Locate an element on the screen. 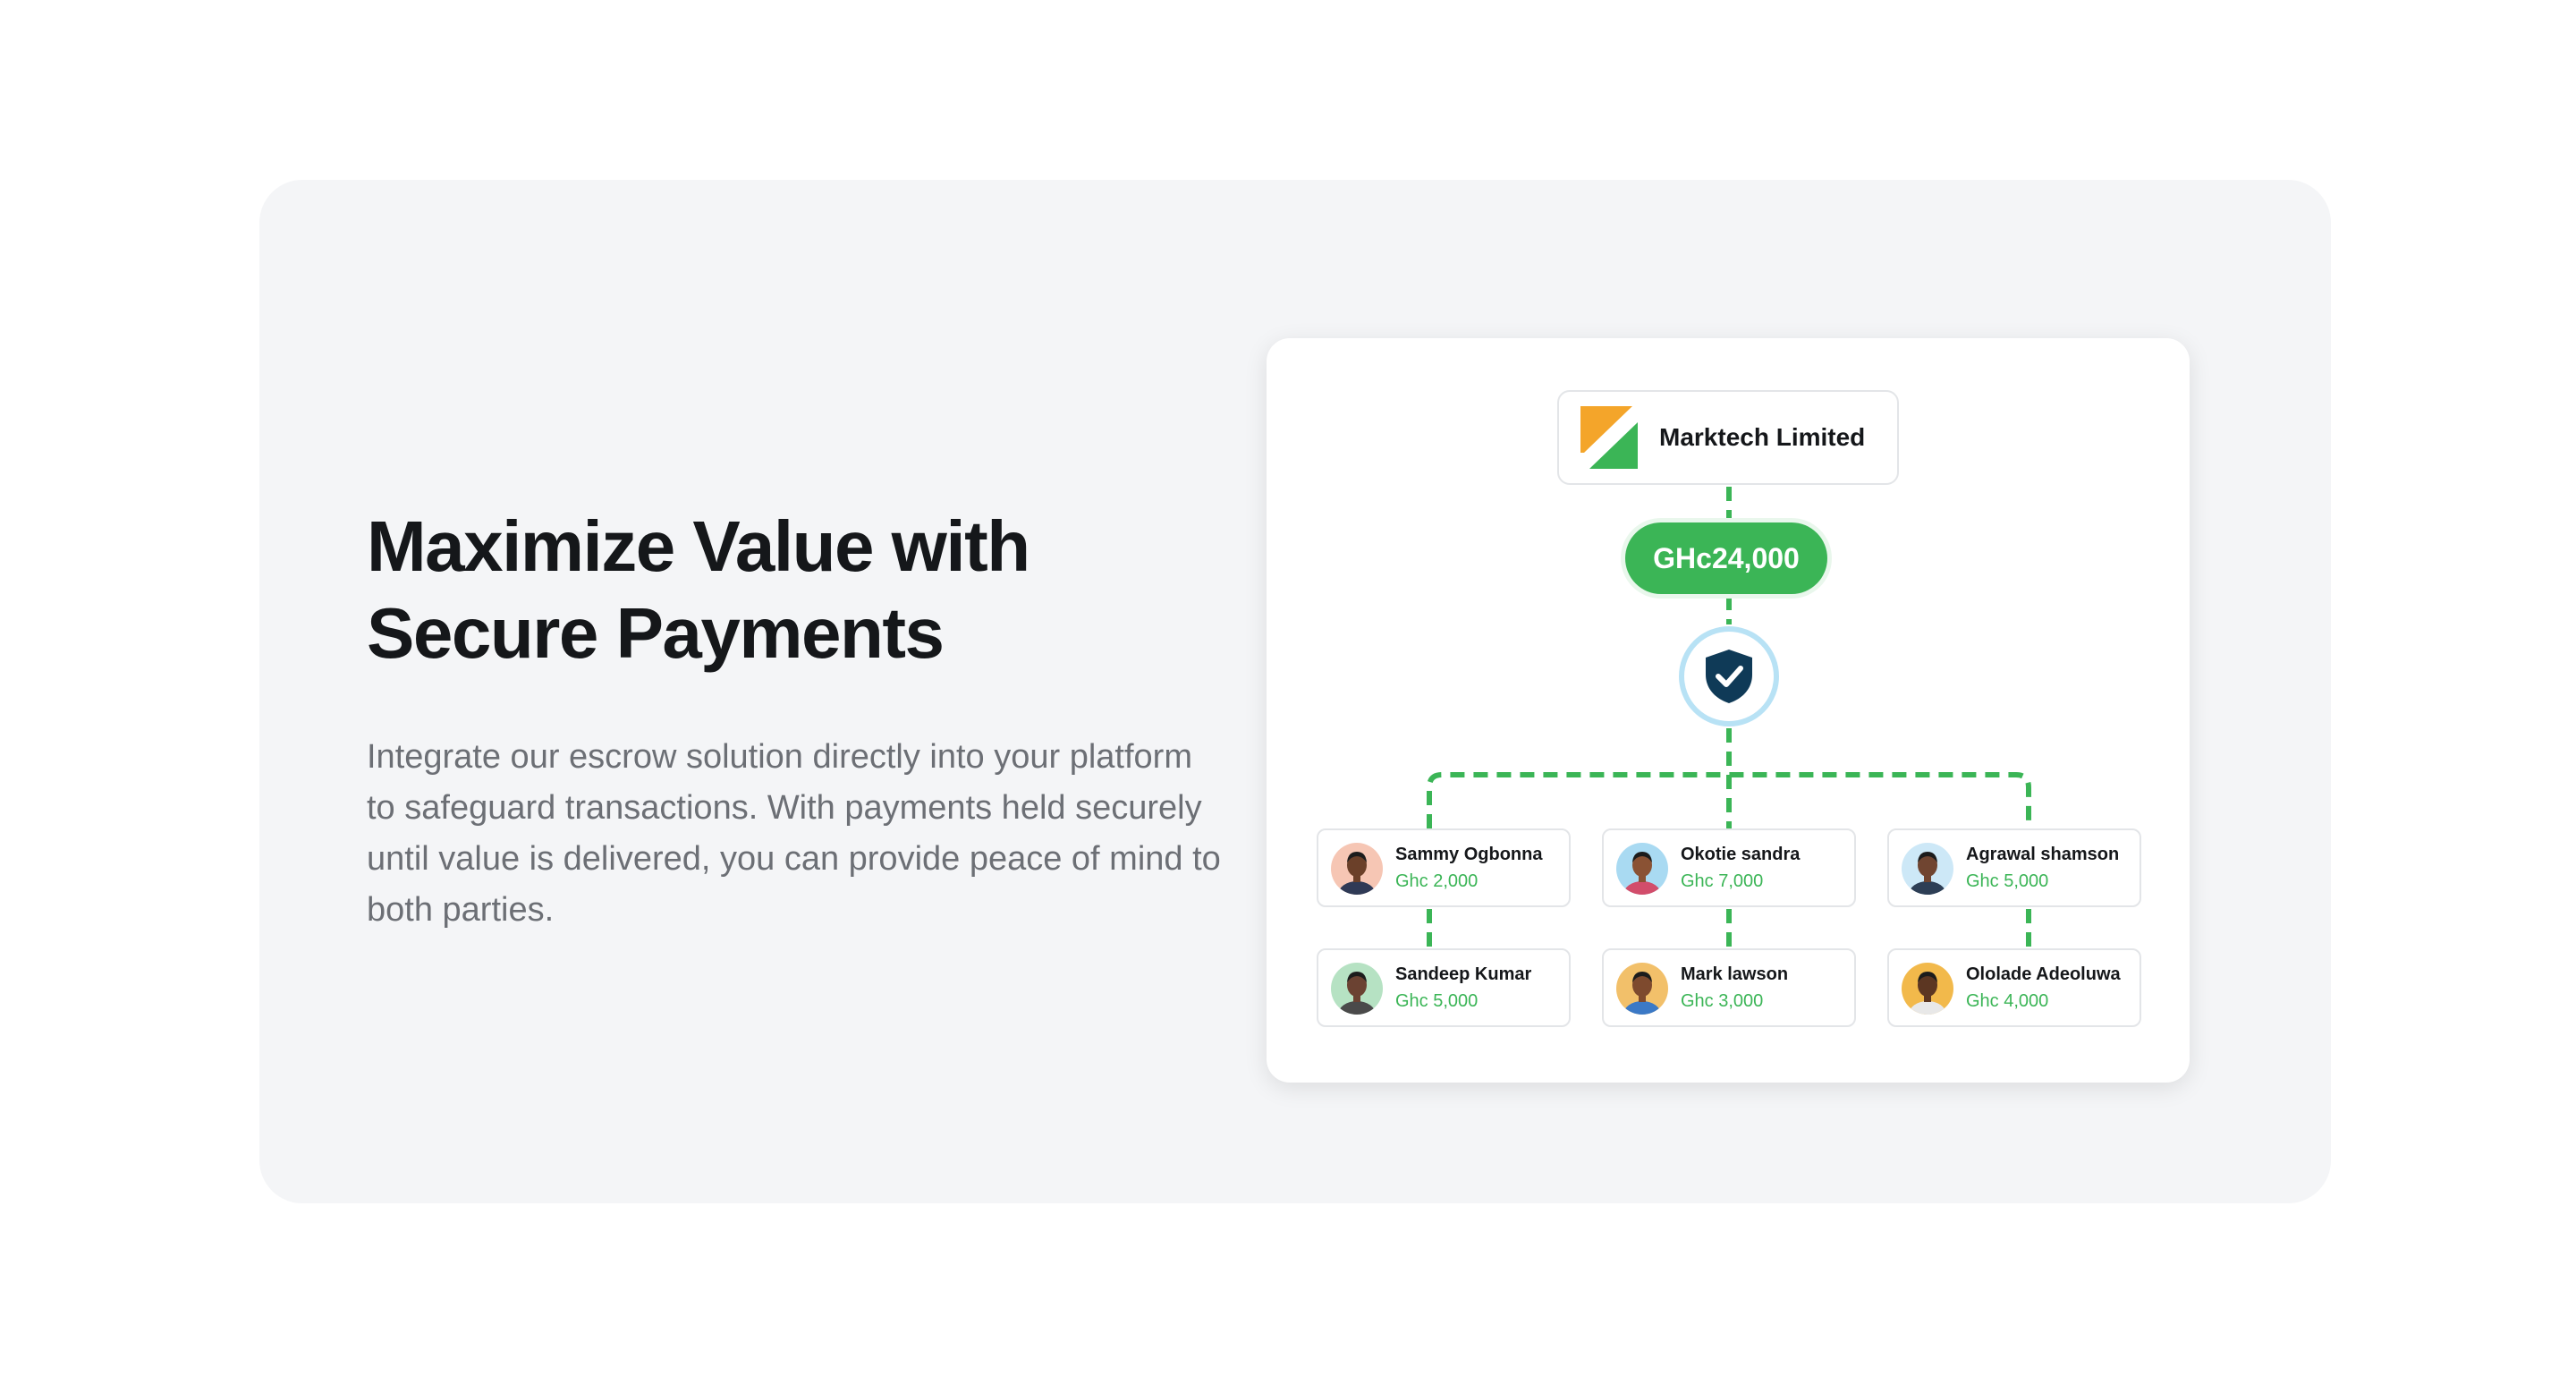 This screenshot has height=1376, width=2576. recipient-amount: Ghc 4,000 is located at coordinates (2007, 1001).